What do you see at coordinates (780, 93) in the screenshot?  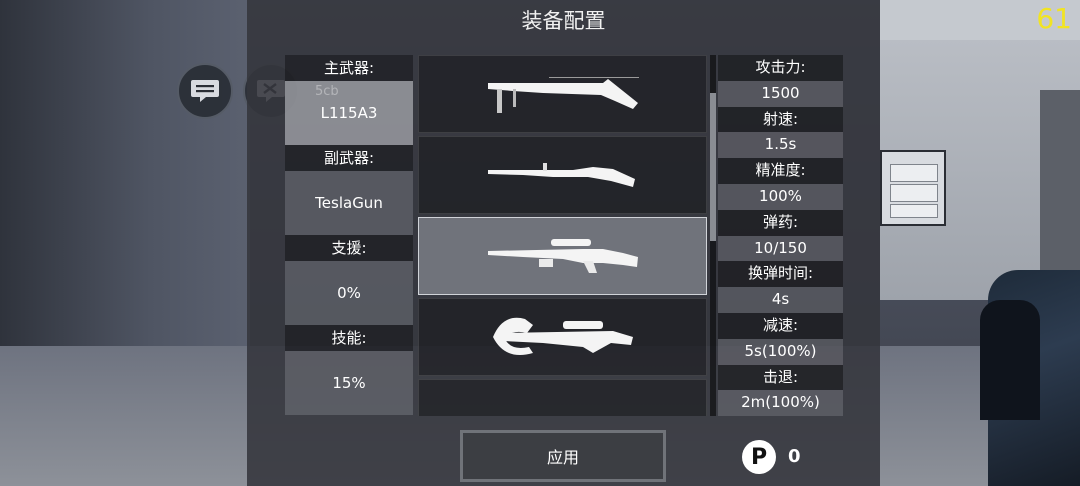 I see `stat-value-attack: 1500` at bounding box center [780, 93].